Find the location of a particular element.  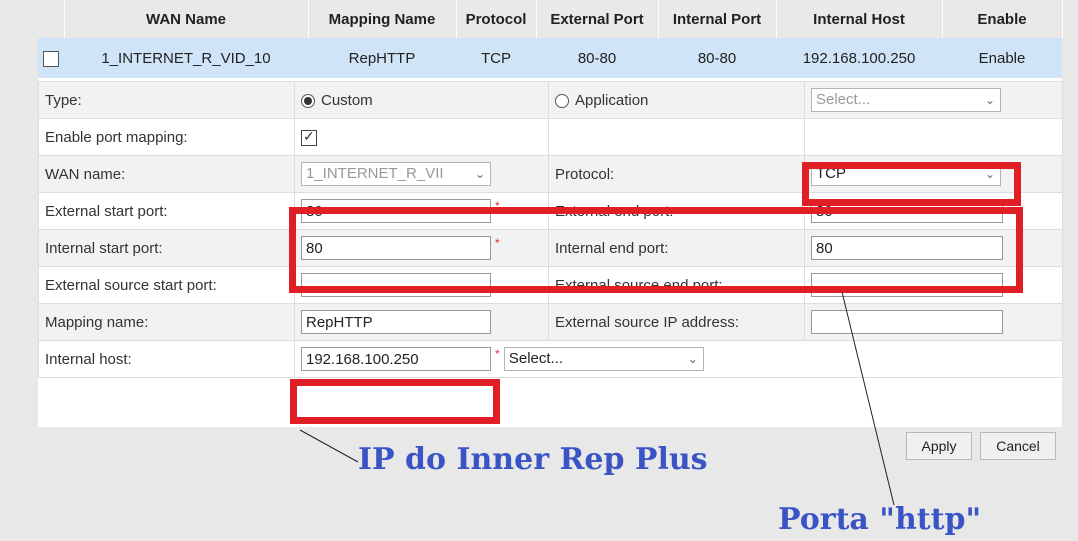

ip-annotation: IP do Inner Rep Plus is located at coordinates (533, 459).